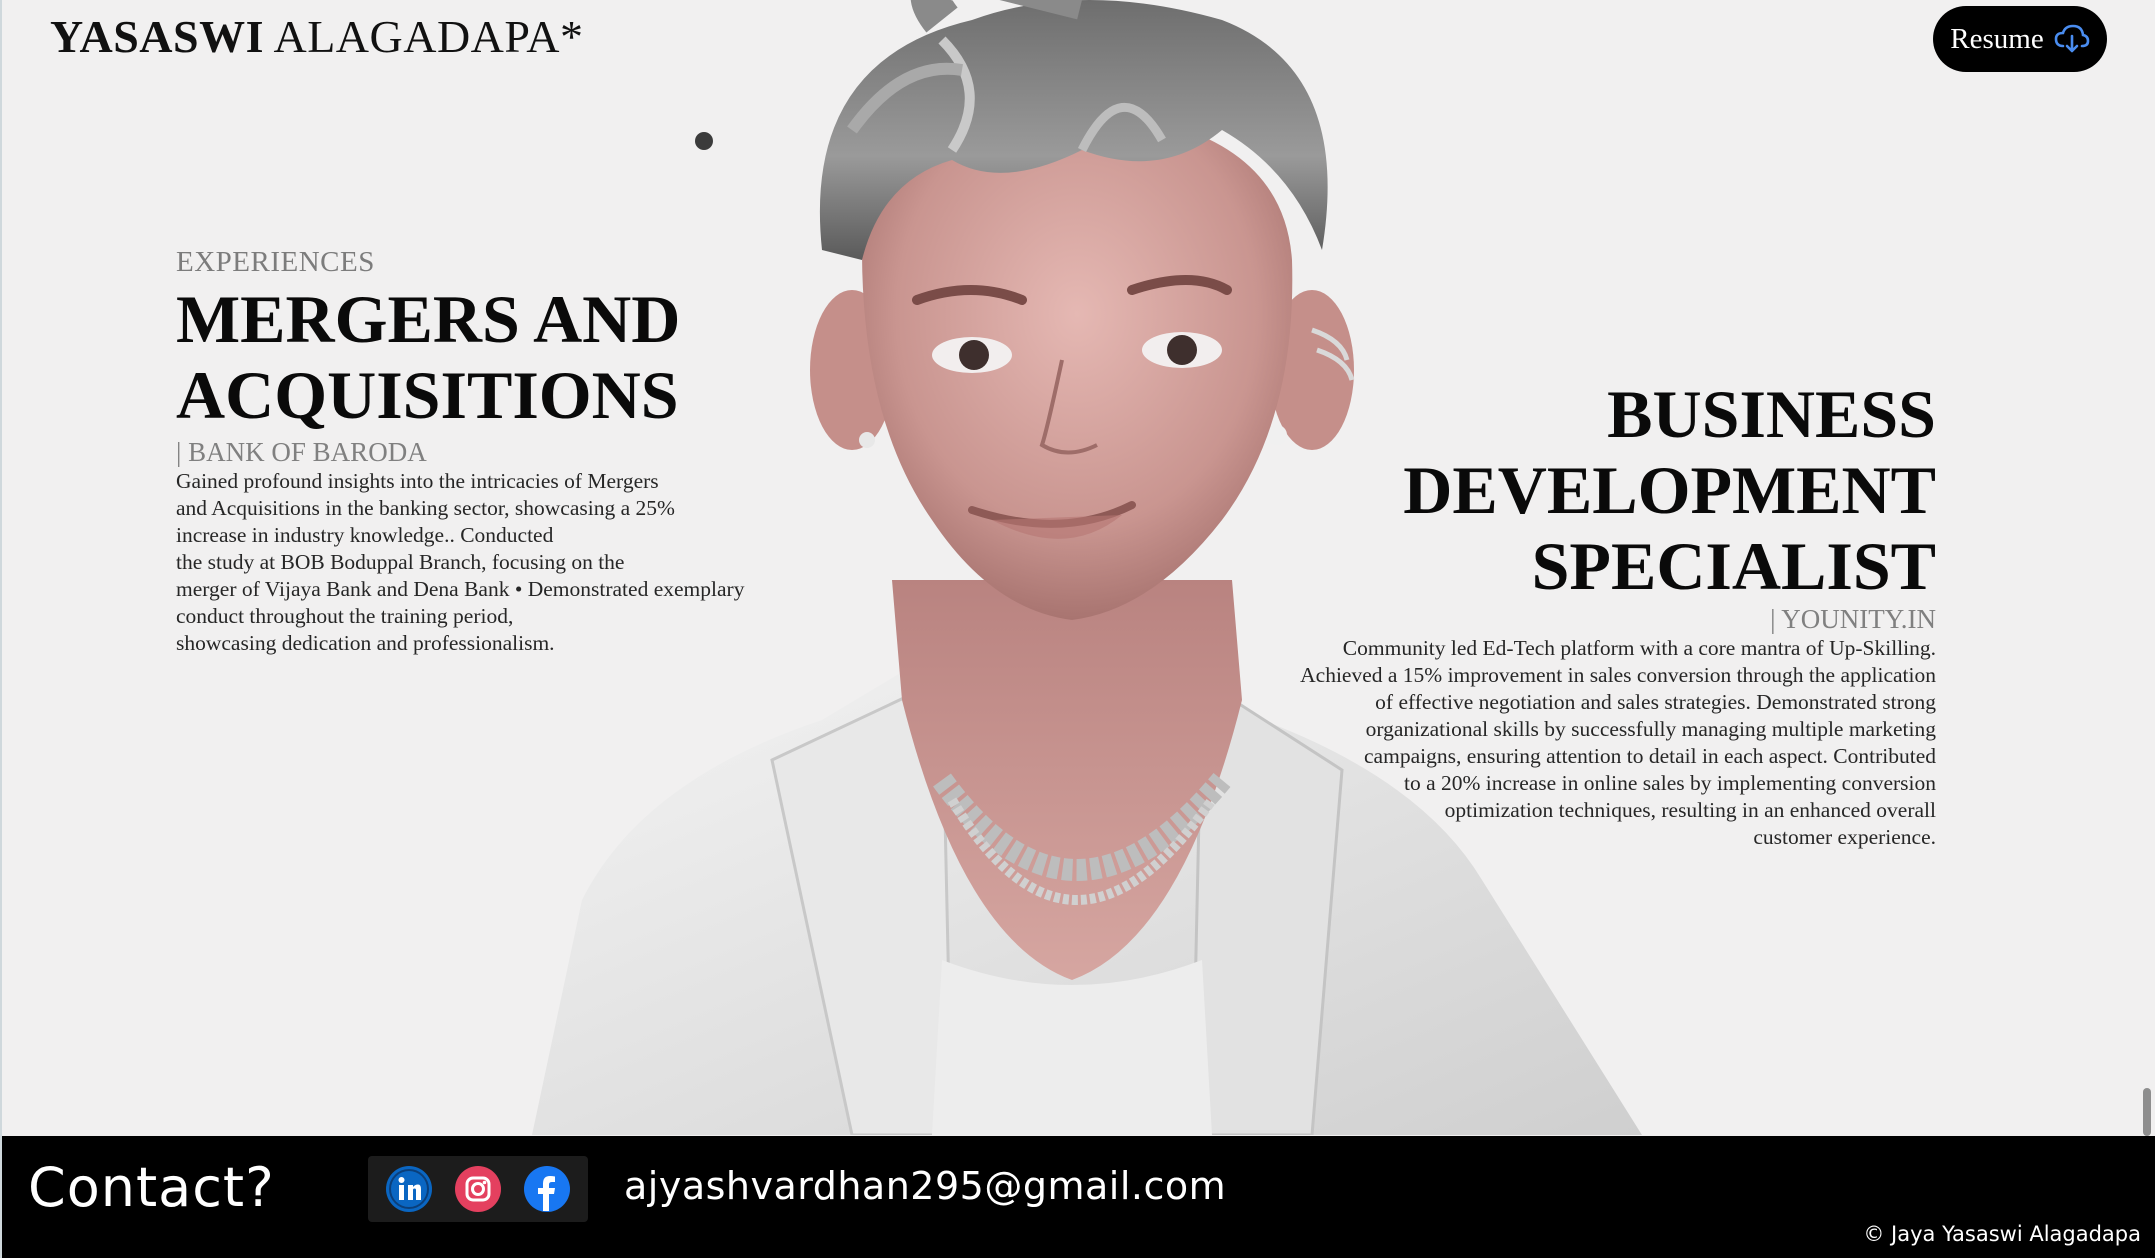 Image resolution: width=2155 pixels, height=1258 pixels. I want to click on brand-name: YASASWI ALAGADAPA*, so click(316, 36).